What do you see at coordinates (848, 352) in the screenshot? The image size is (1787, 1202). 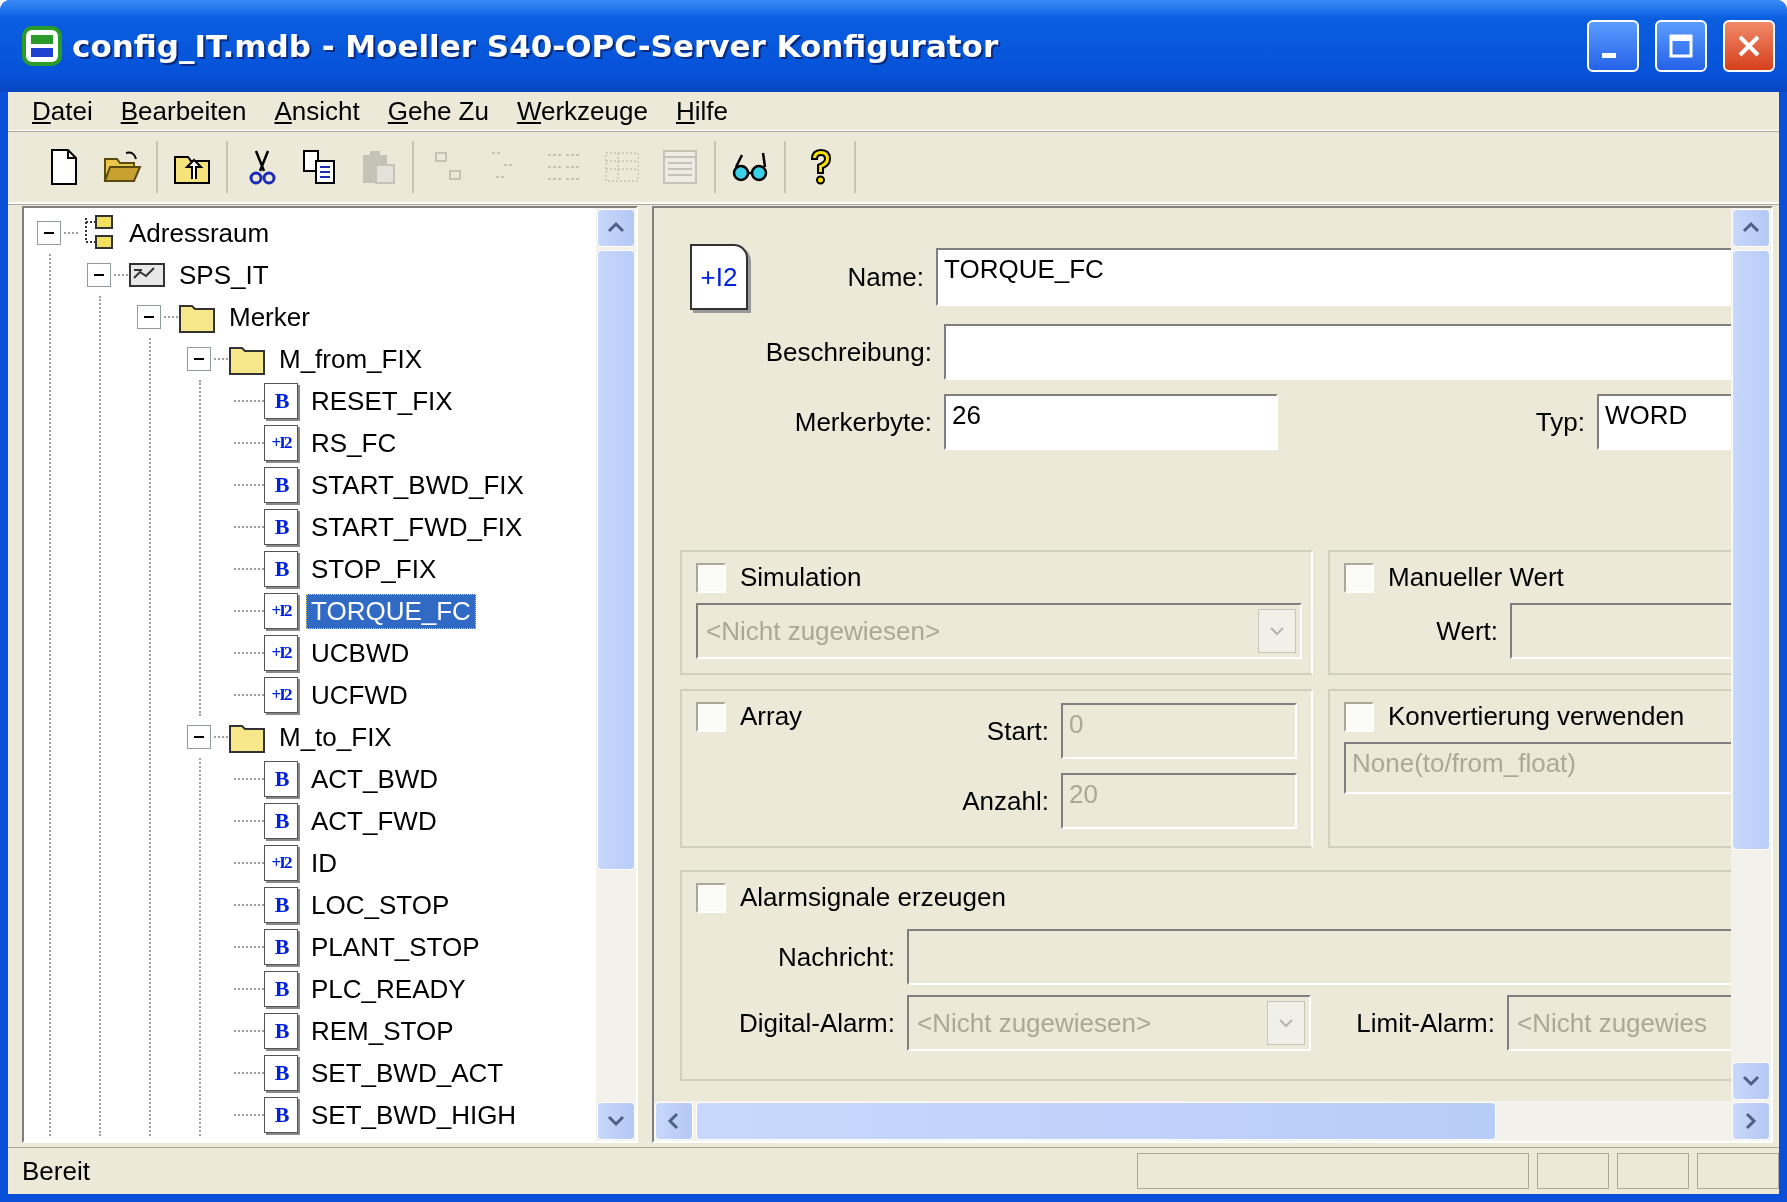 I see `field-label: Beschreibung:` at bounding box center [848, 352].